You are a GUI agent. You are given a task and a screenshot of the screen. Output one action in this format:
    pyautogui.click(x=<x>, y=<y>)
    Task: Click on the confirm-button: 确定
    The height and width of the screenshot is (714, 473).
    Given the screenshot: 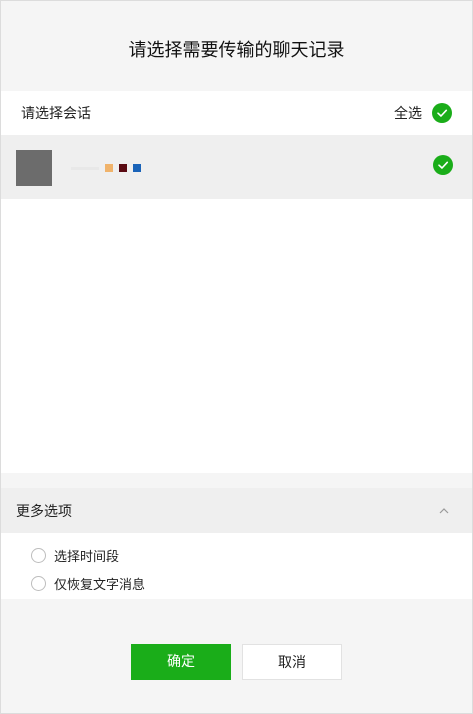 What is the action you would take?
    pyautogui.click(x=181, y=662)
    